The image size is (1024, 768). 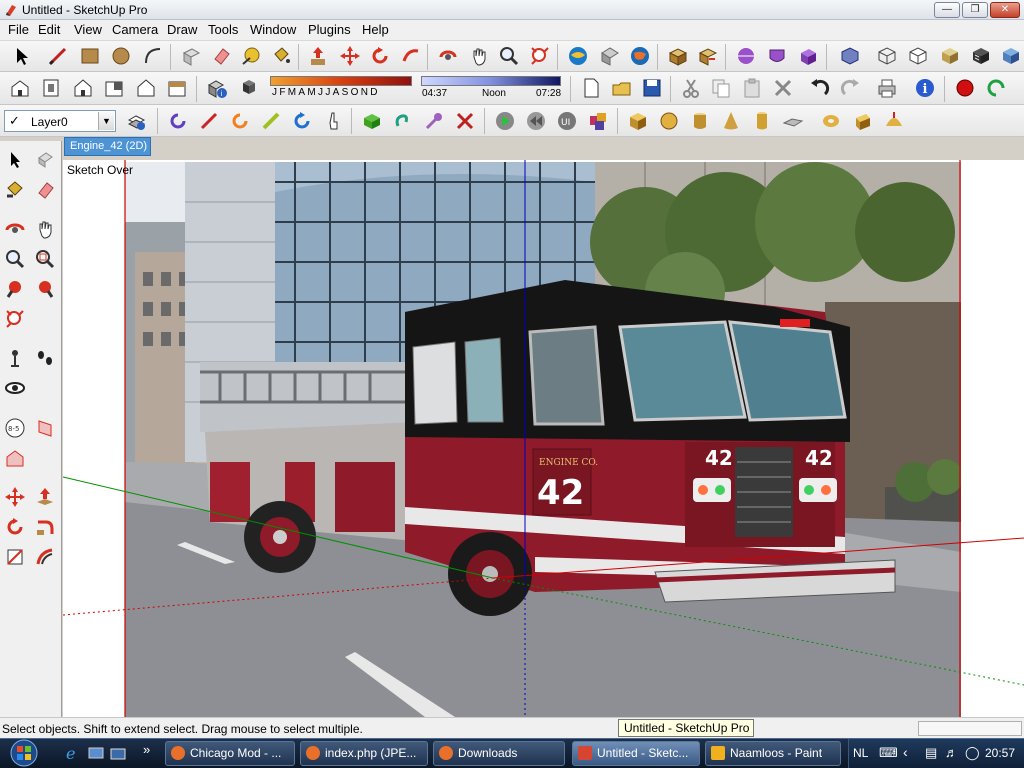 What do you see at coordinates (118, 753) in the screenshot?
I see `switch-windows-icon` at bounding box center [118, 753].